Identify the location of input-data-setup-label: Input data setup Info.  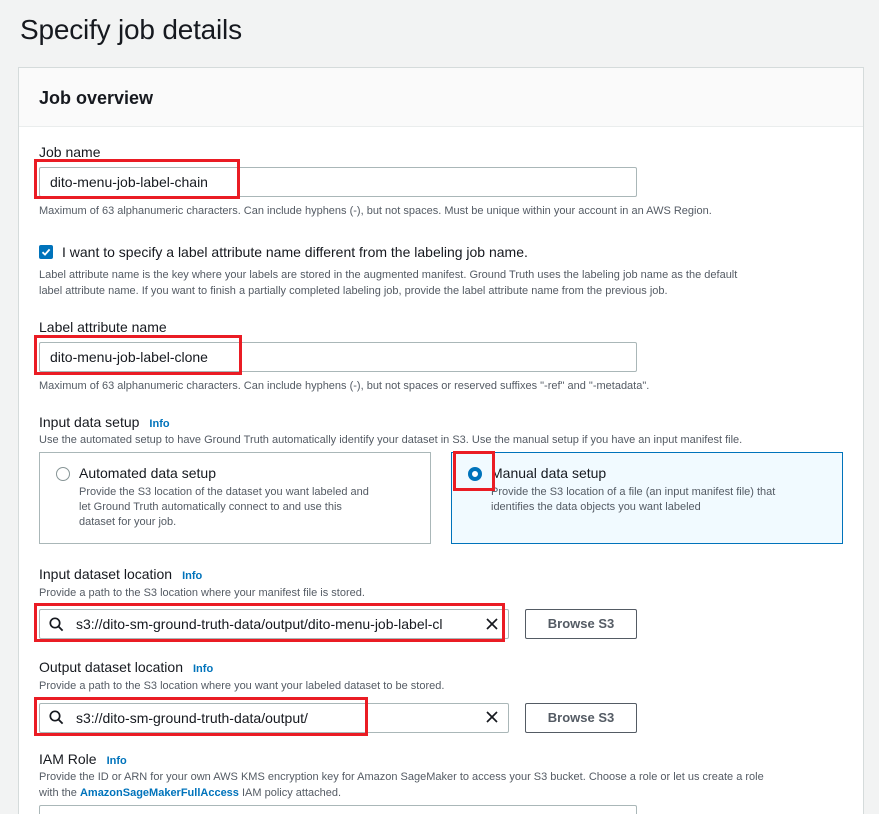
(104, 422).